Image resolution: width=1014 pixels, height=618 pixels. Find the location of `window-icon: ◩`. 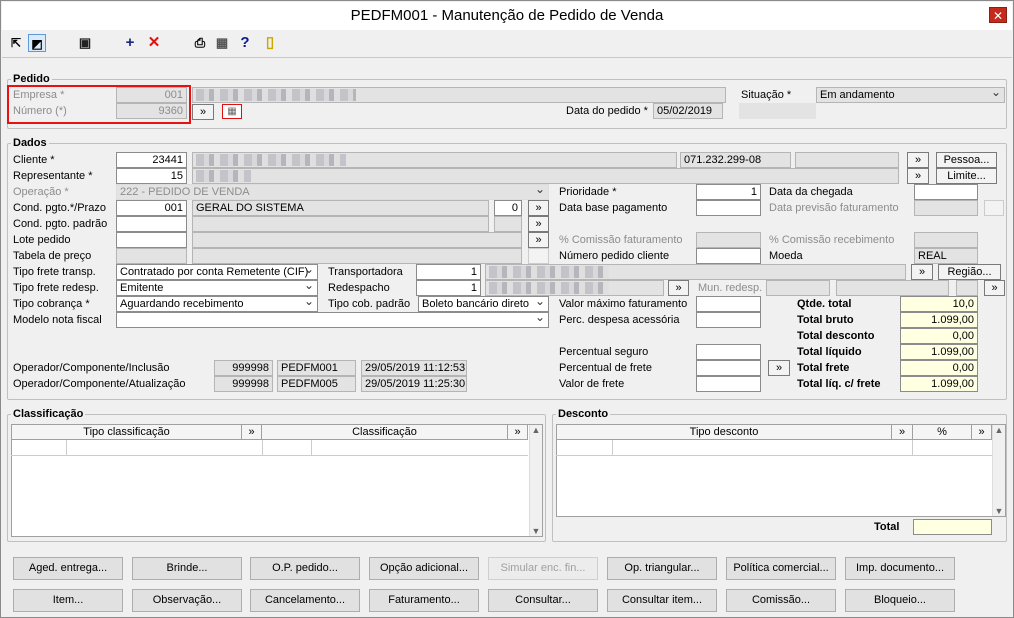

window-icon: ◩ is located at coordinates (37, 43).